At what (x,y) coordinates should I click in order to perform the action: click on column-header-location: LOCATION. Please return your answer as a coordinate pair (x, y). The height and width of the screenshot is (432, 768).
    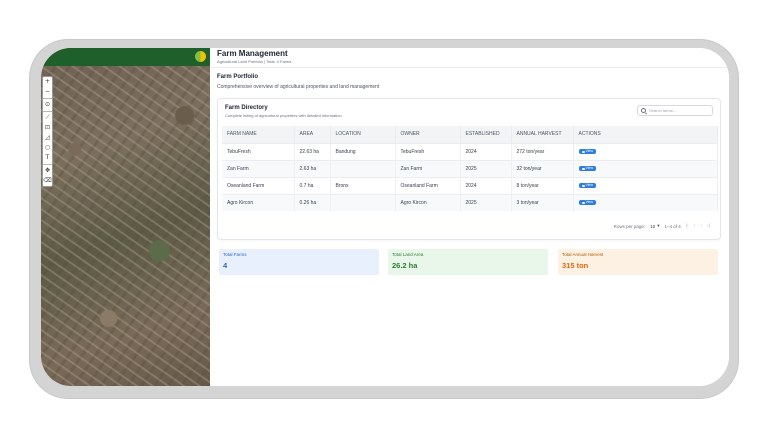
    Looking at the image, I should click on (363, 134).